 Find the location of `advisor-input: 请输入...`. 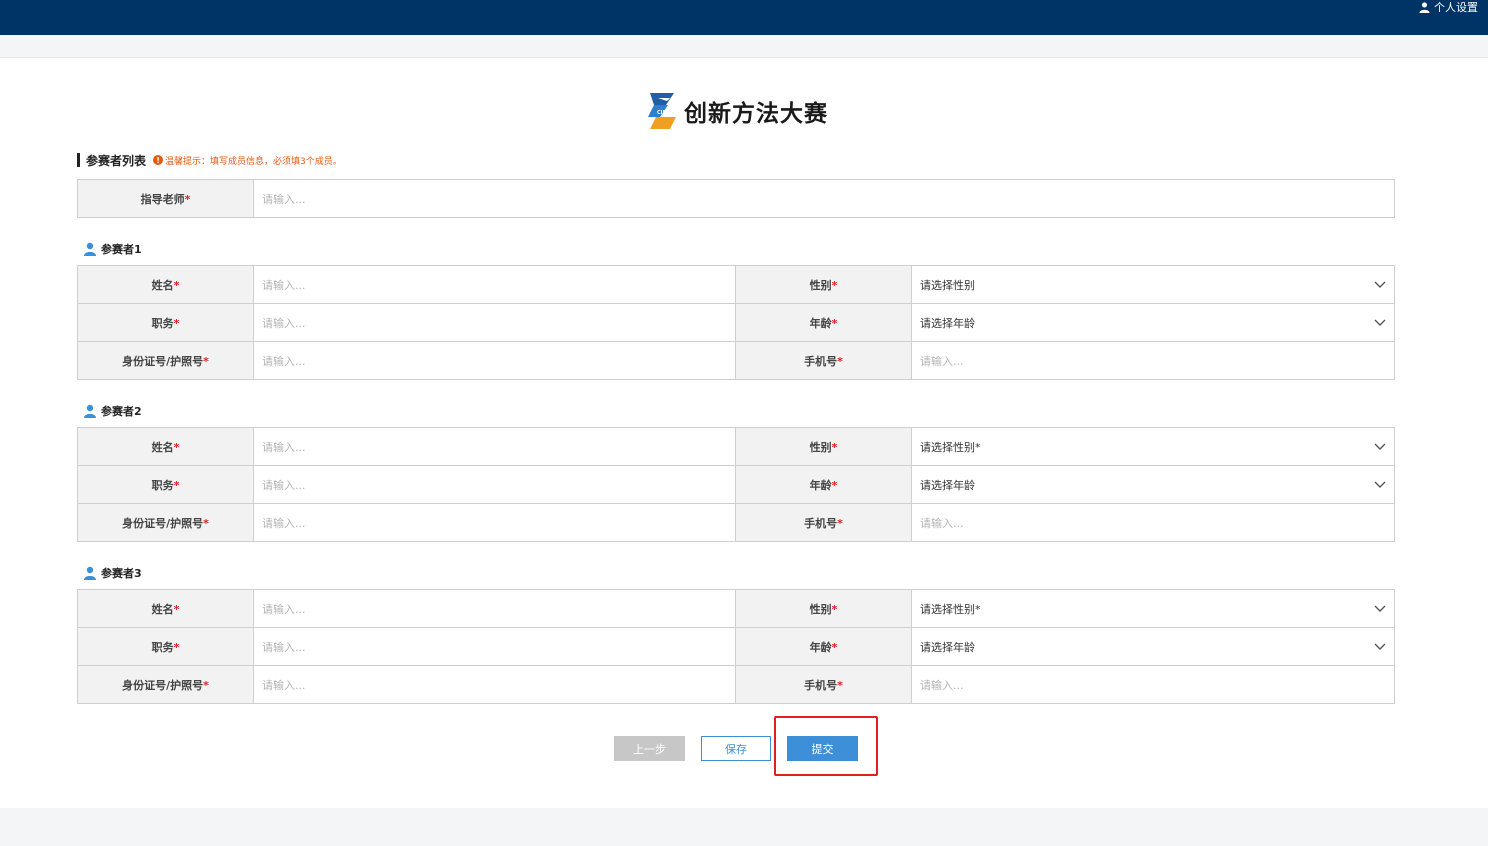

advisor-input: 请输入... is located at coordinates (824, 198).